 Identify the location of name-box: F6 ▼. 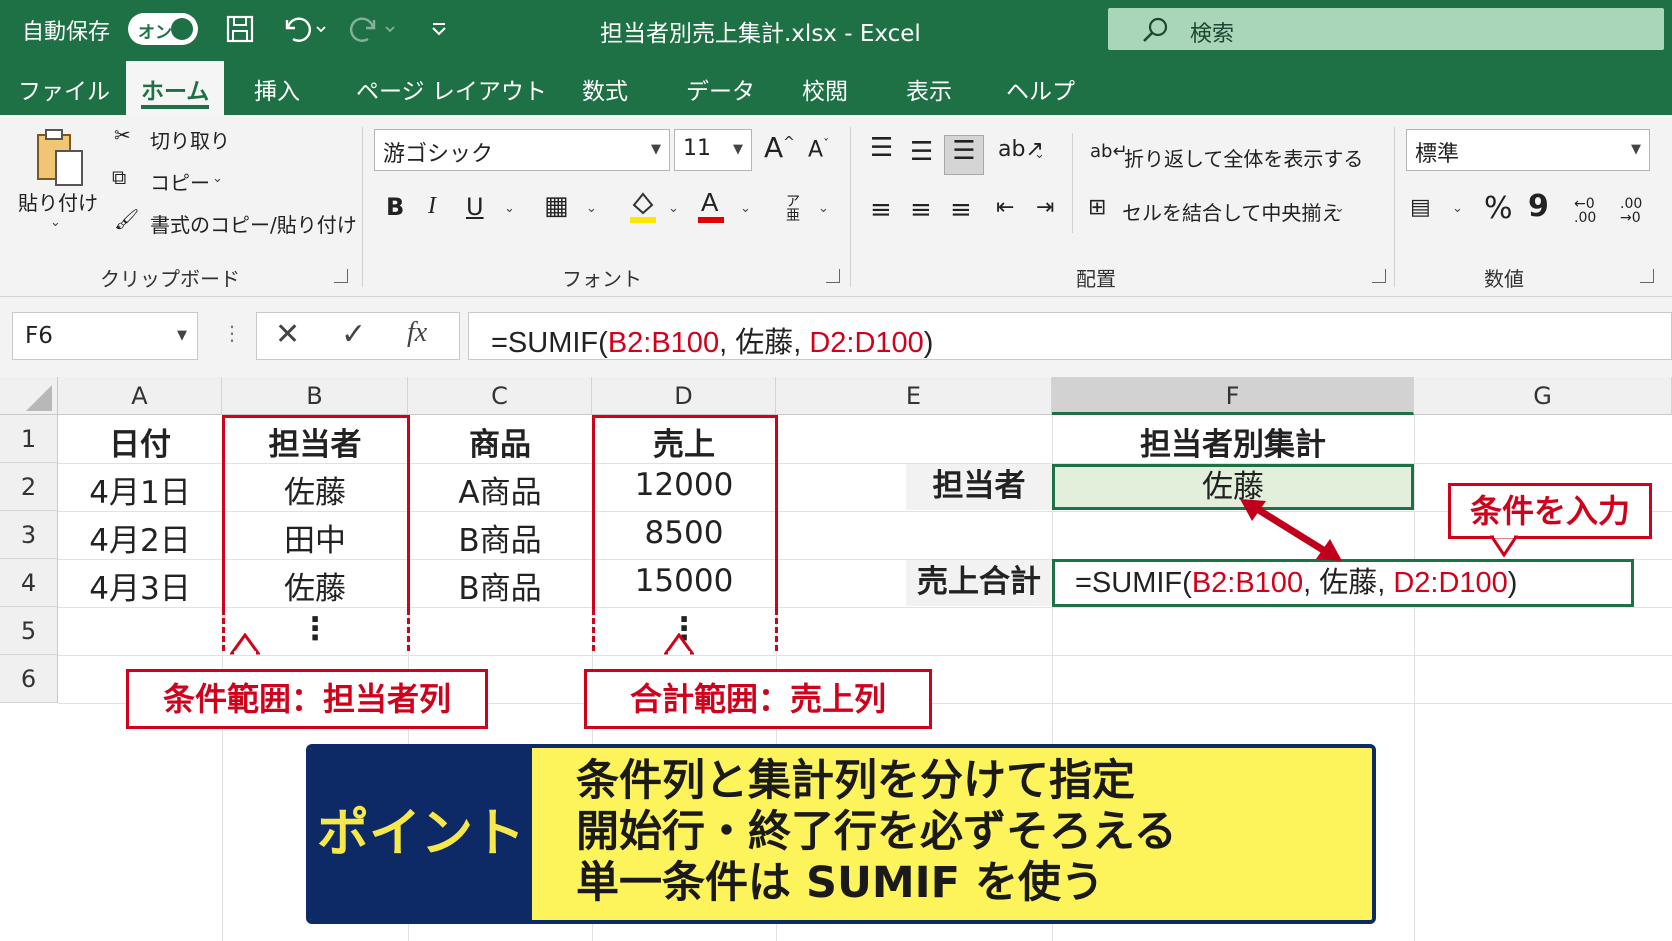
(105, 336).